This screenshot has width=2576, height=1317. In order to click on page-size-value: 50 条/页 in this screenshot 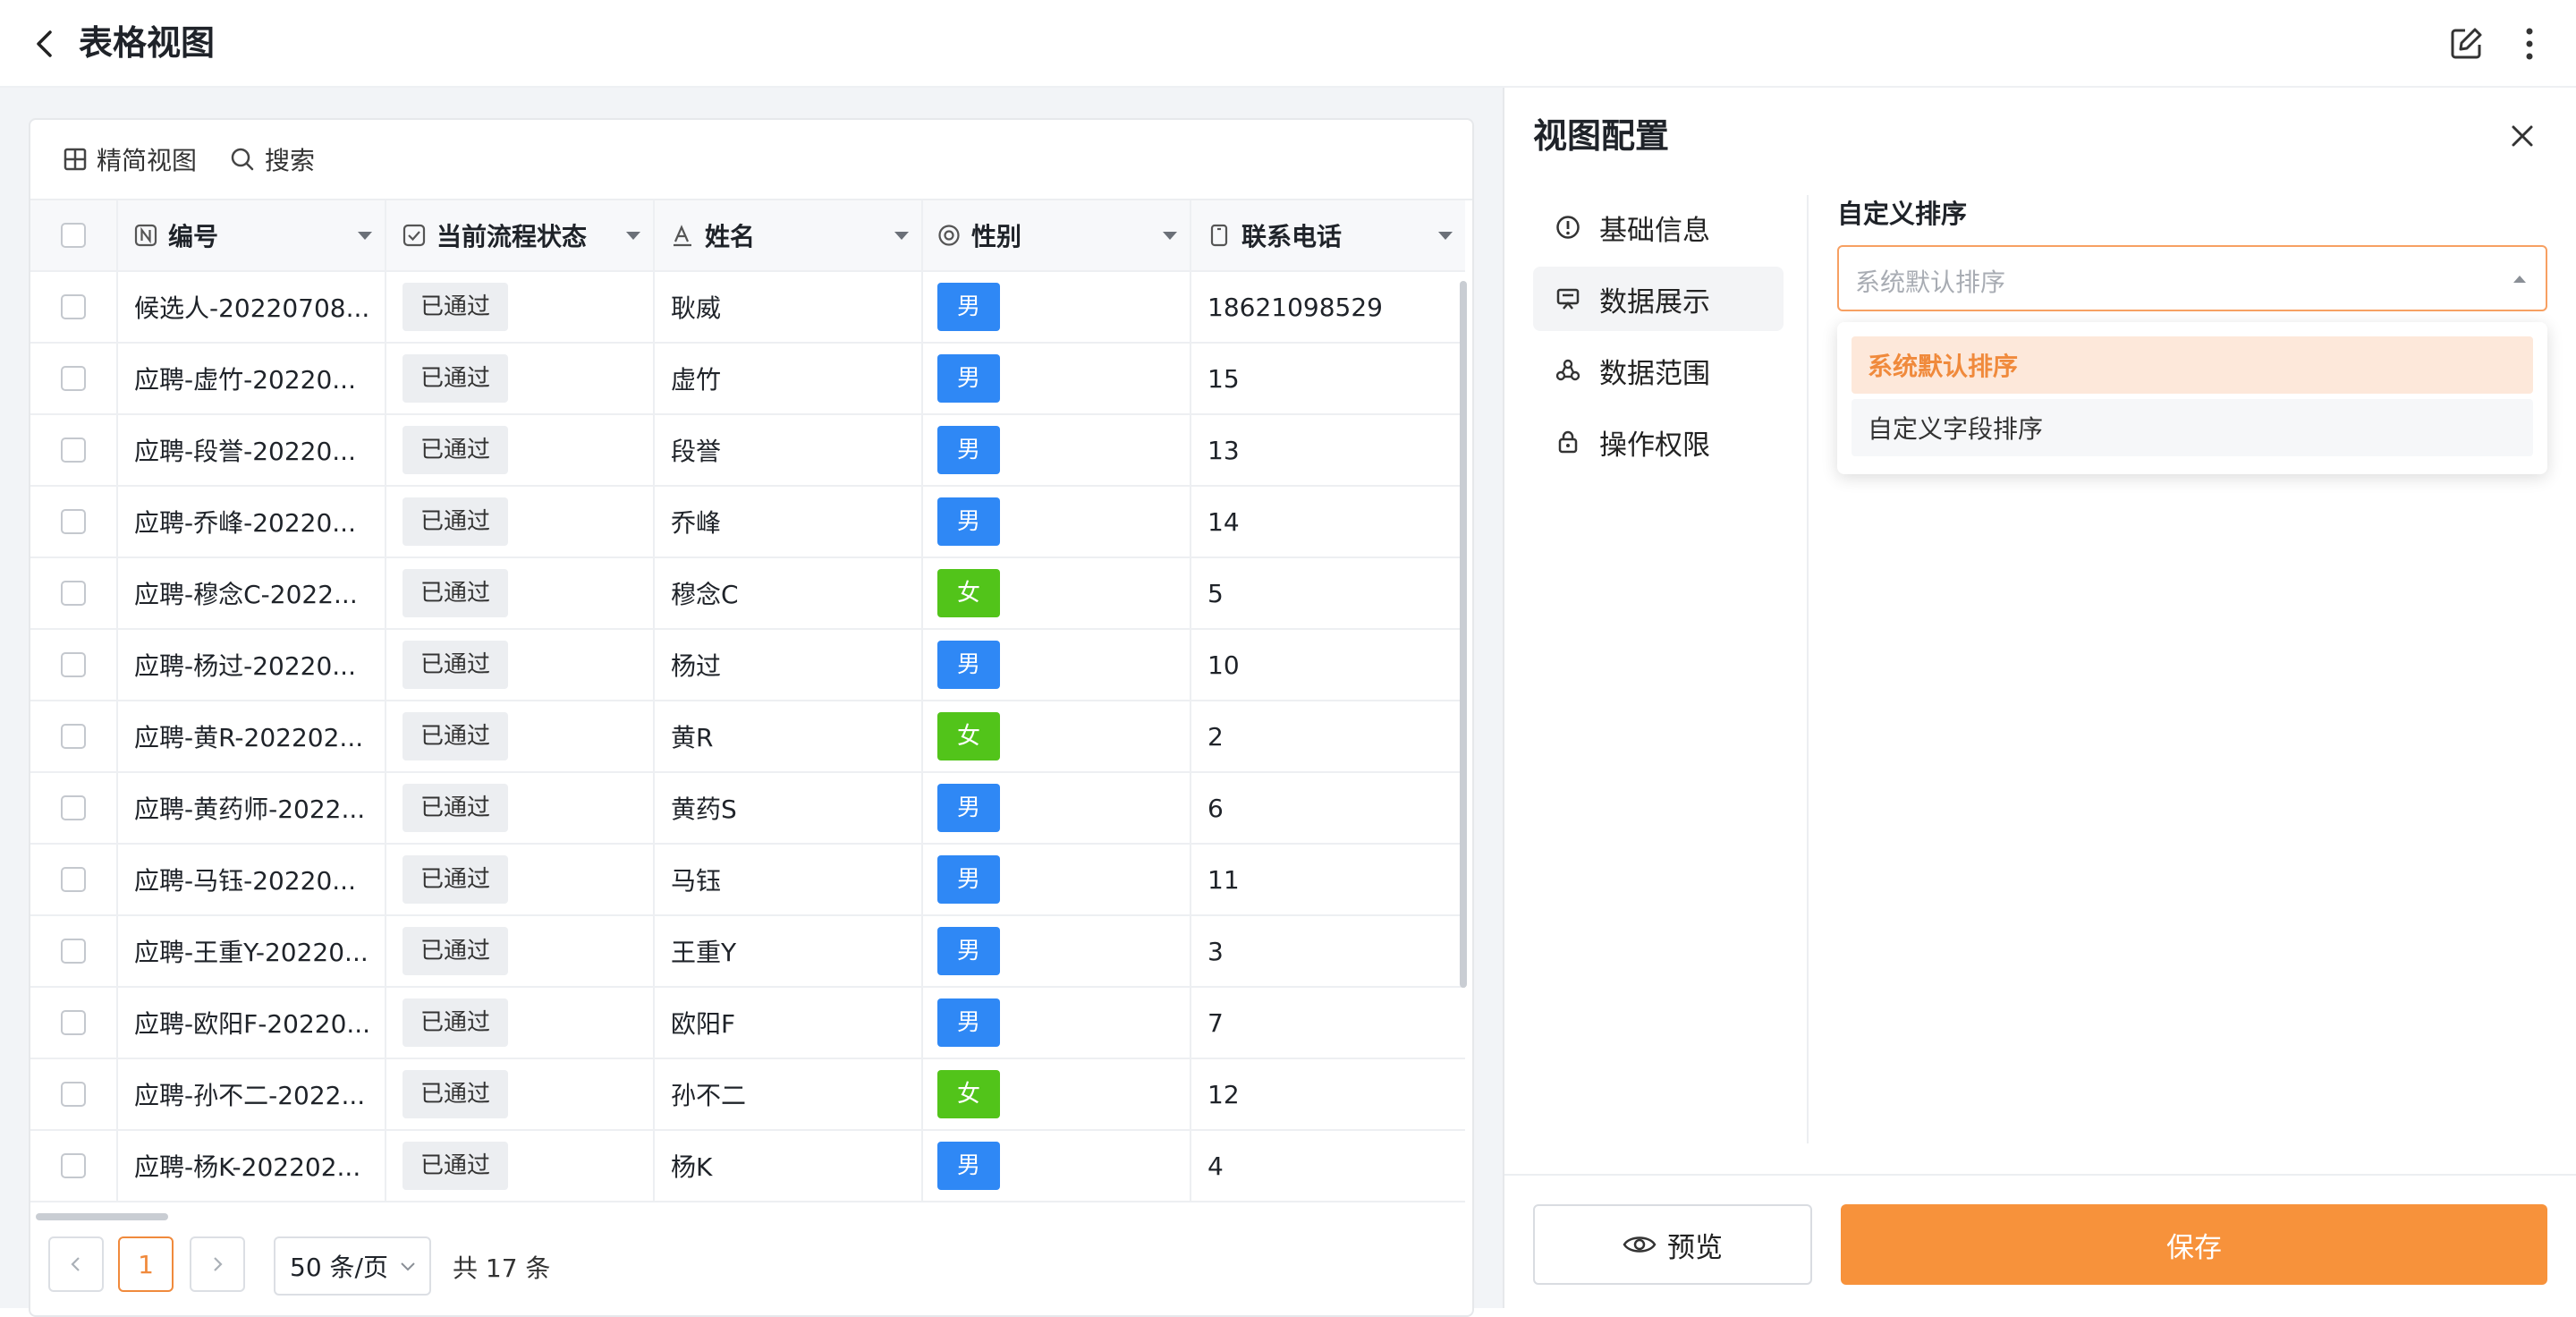, I will do `click(339, 1267)`.